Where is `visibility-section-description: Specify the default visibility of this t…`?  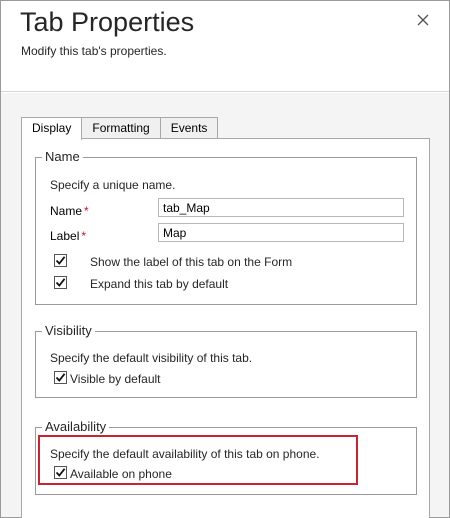
visibility-section-description: Specify the default visibility of this t… is located at coordinates (151, 358).